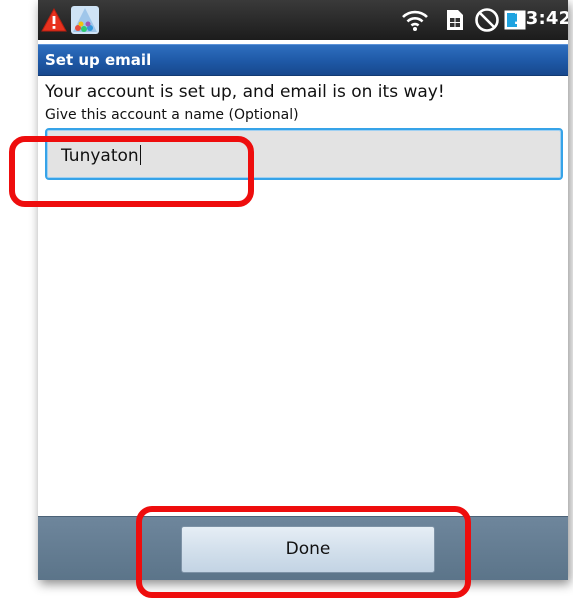 This screenshot has width=573, height=599. What do you see at coordinates (540, 18) in the screenshot?
I see `status-time: 13:42` at bounding box center [540, 18].